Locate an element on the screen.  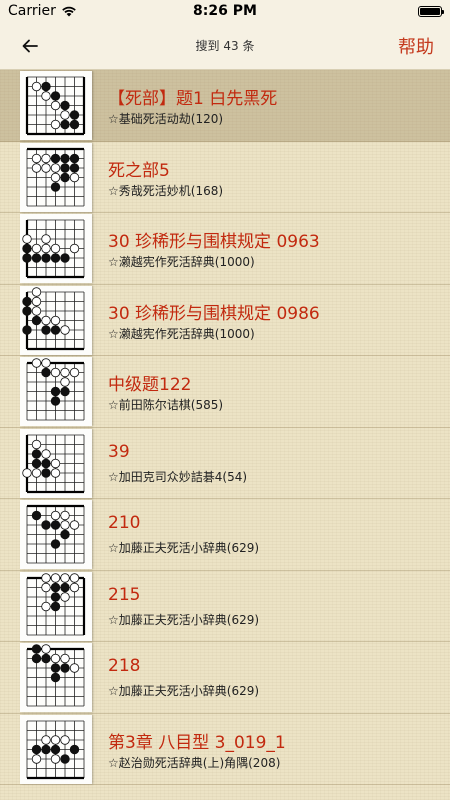
list-item: 218 ☆加藤正夫死活小辞典(629) is located at coordinates (225, 678).